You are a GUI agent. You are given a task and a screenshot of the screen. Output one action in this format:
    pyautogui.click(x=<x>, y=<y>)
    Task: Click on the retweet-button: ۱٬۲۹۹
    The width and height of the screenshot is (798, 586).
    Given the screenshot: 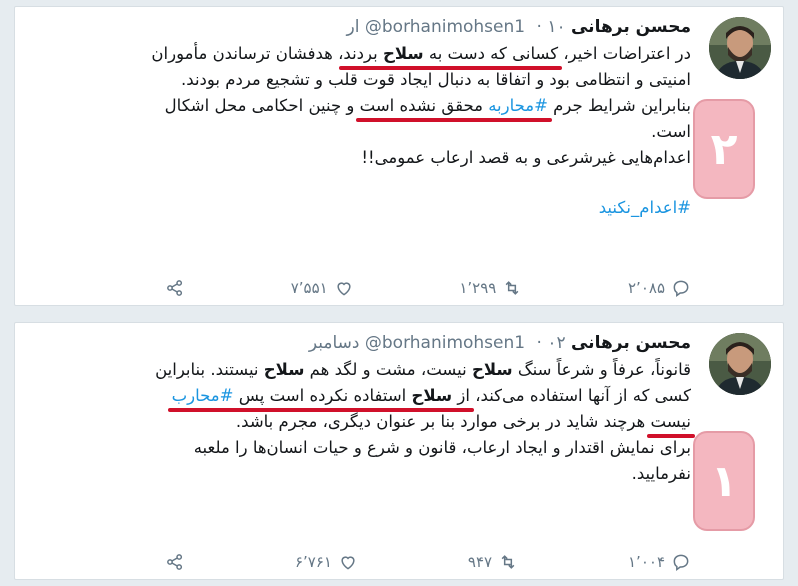 What is the action you would take?
    pyautogui.click(x=490, y=288)
    